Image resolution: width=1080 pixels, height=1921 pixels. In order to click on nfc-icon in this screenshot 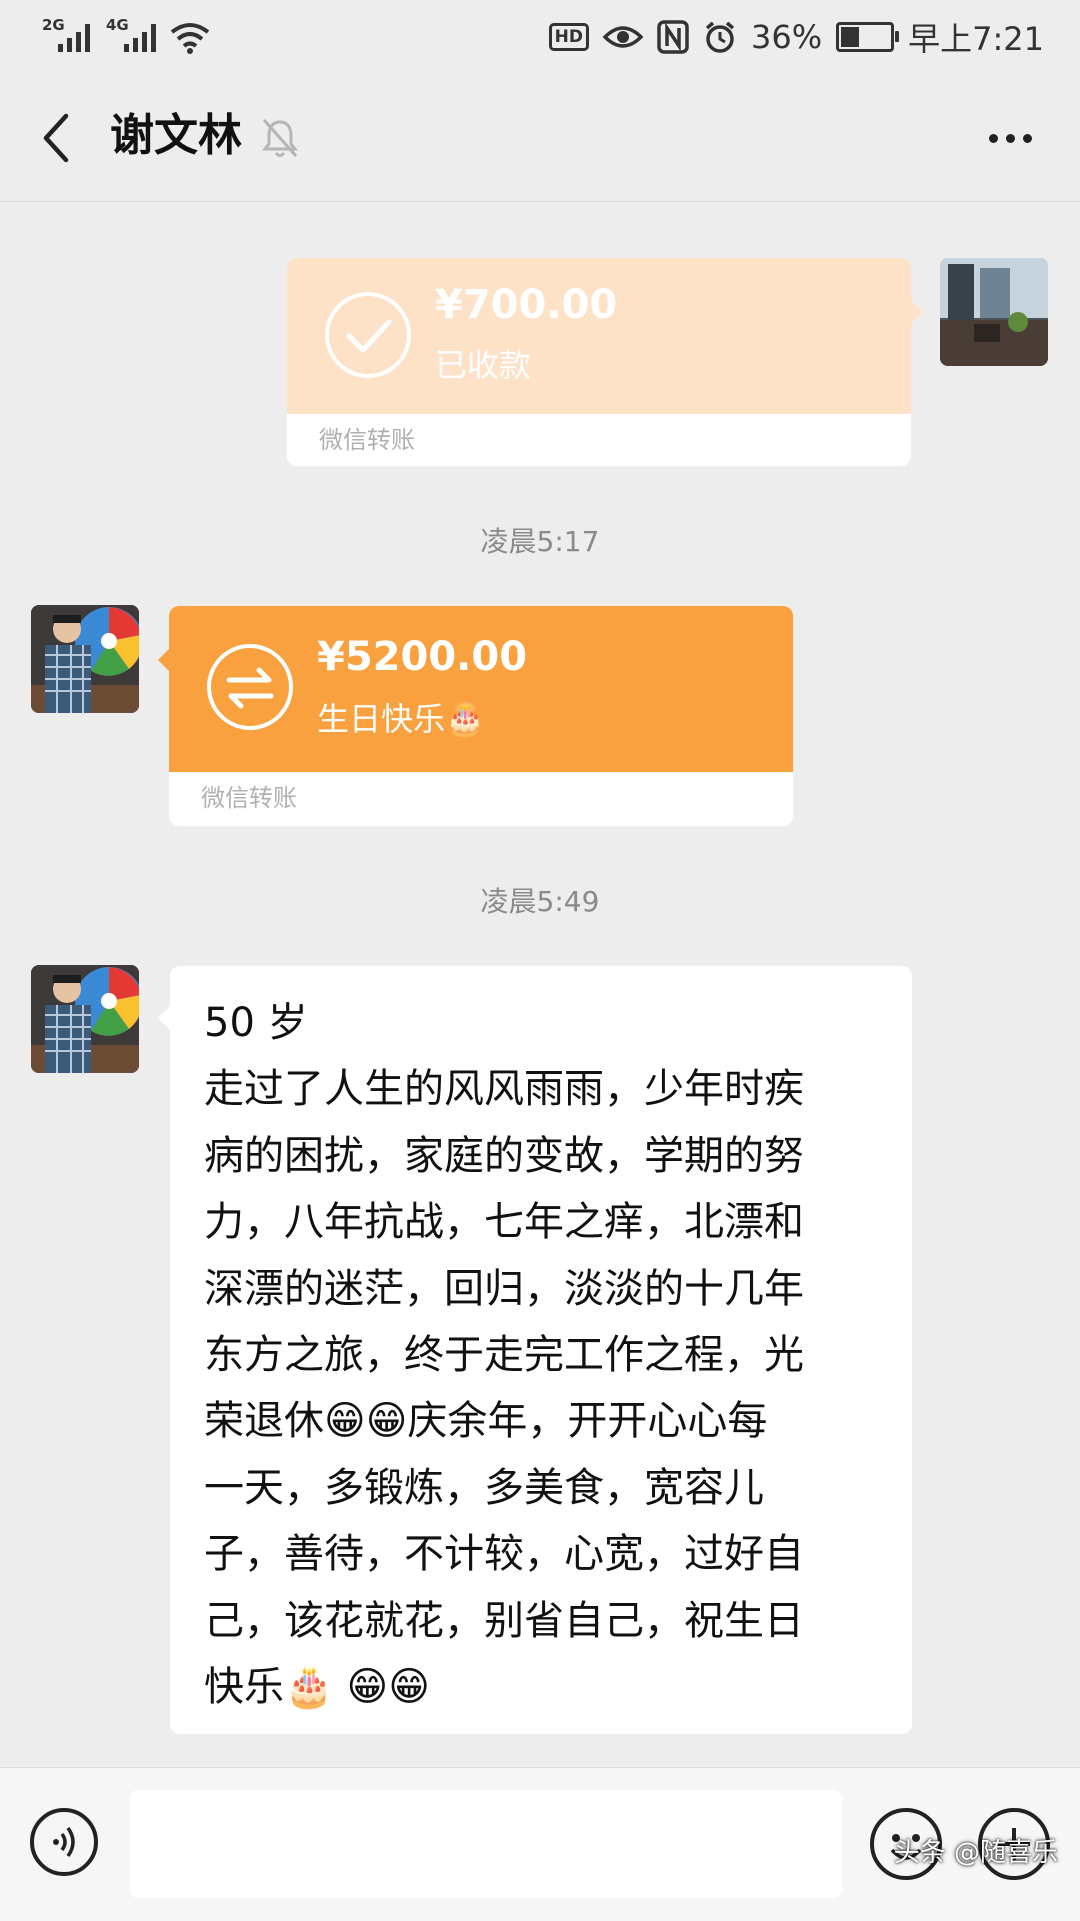, I will do `click(673, 37)`.